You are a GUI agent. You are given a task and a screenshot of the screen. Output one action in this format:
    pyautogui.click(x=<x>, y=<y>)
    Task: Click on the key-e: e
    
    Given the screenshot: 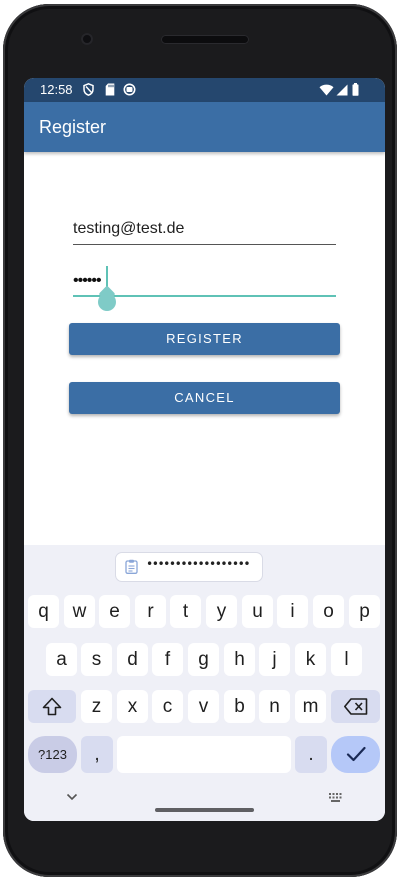 What is the action you would take?
    pyautogui.click(x=114, y=611)
    